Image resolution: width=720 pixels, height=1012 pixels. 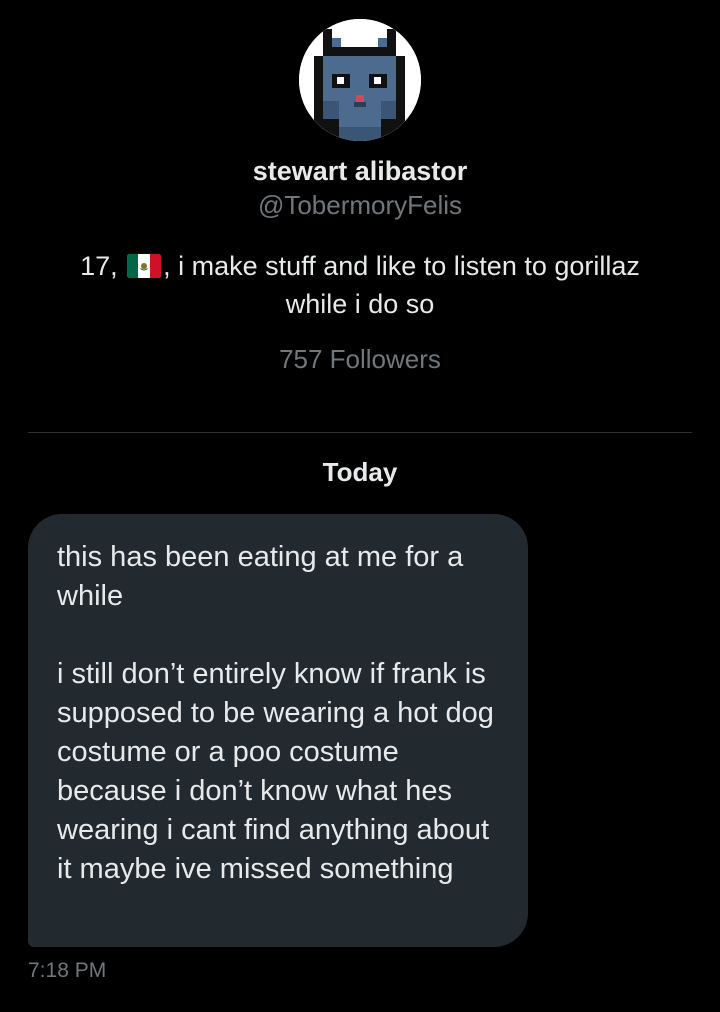 I want to click on divider, so click(x=360, y=432).